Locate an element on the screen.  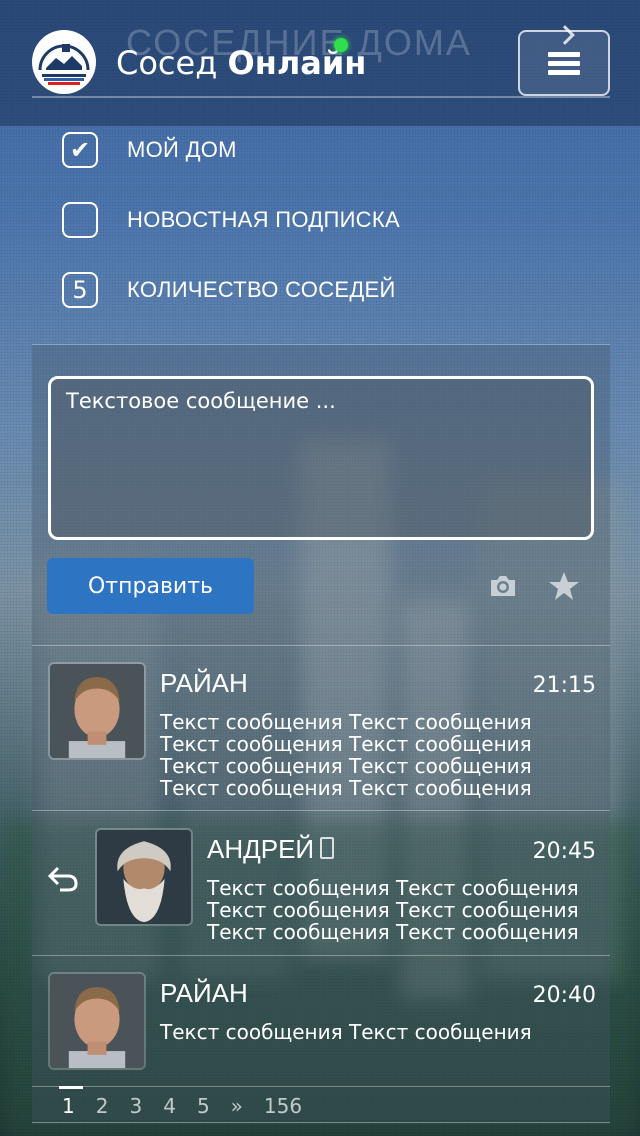
message-time: 20:45 is located at coordinates (564, 851).